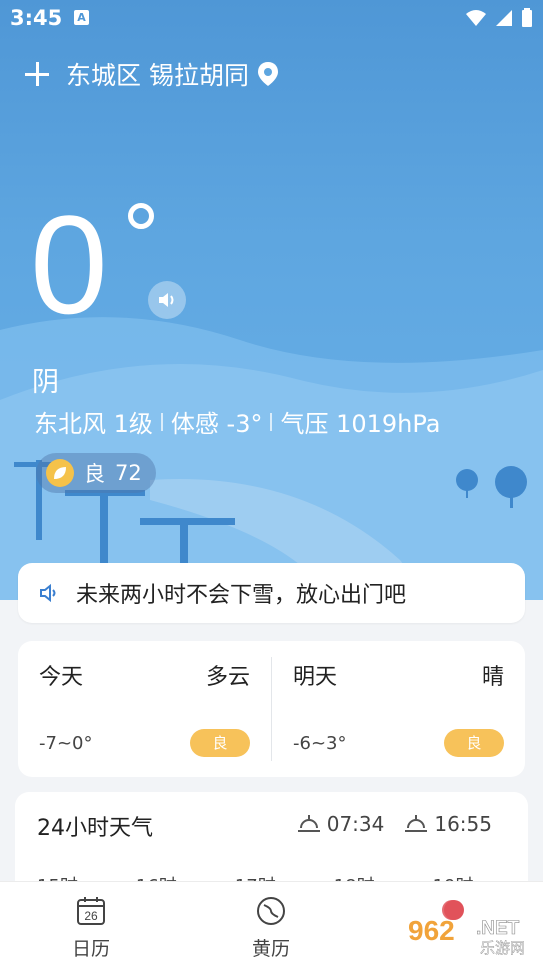  I want to click on current-temperature: 0, so click(69, 264).